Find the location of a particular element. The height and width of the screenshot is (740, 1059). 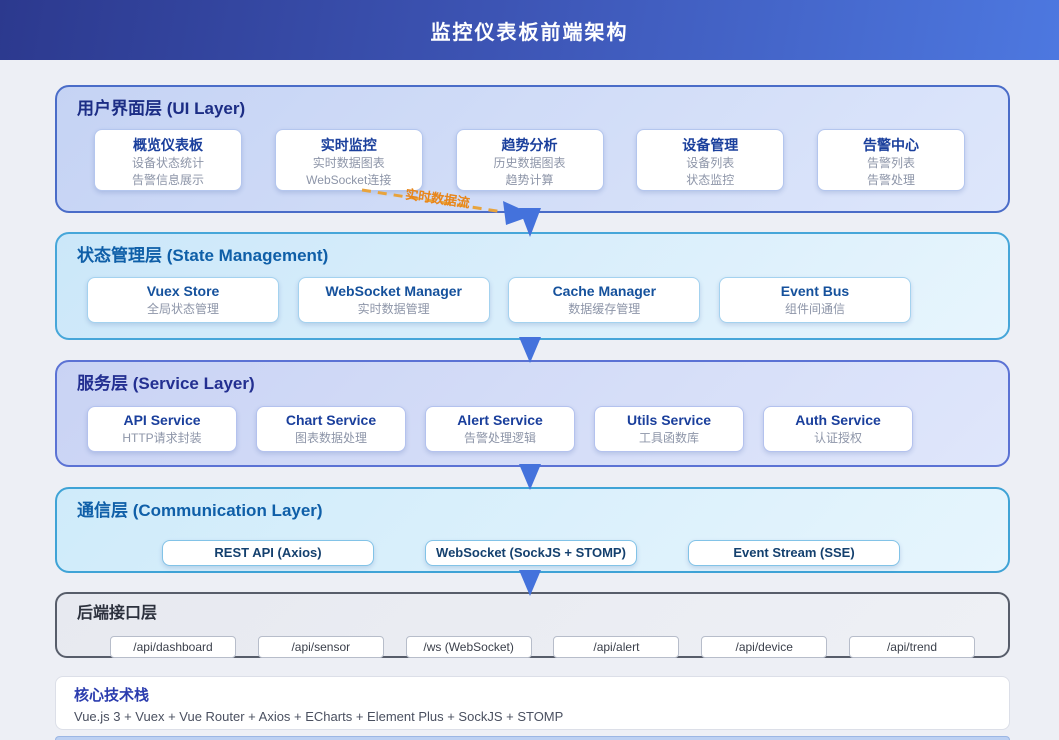

card-subtitle: 组件间通信 is located at coordinates (814, 309).